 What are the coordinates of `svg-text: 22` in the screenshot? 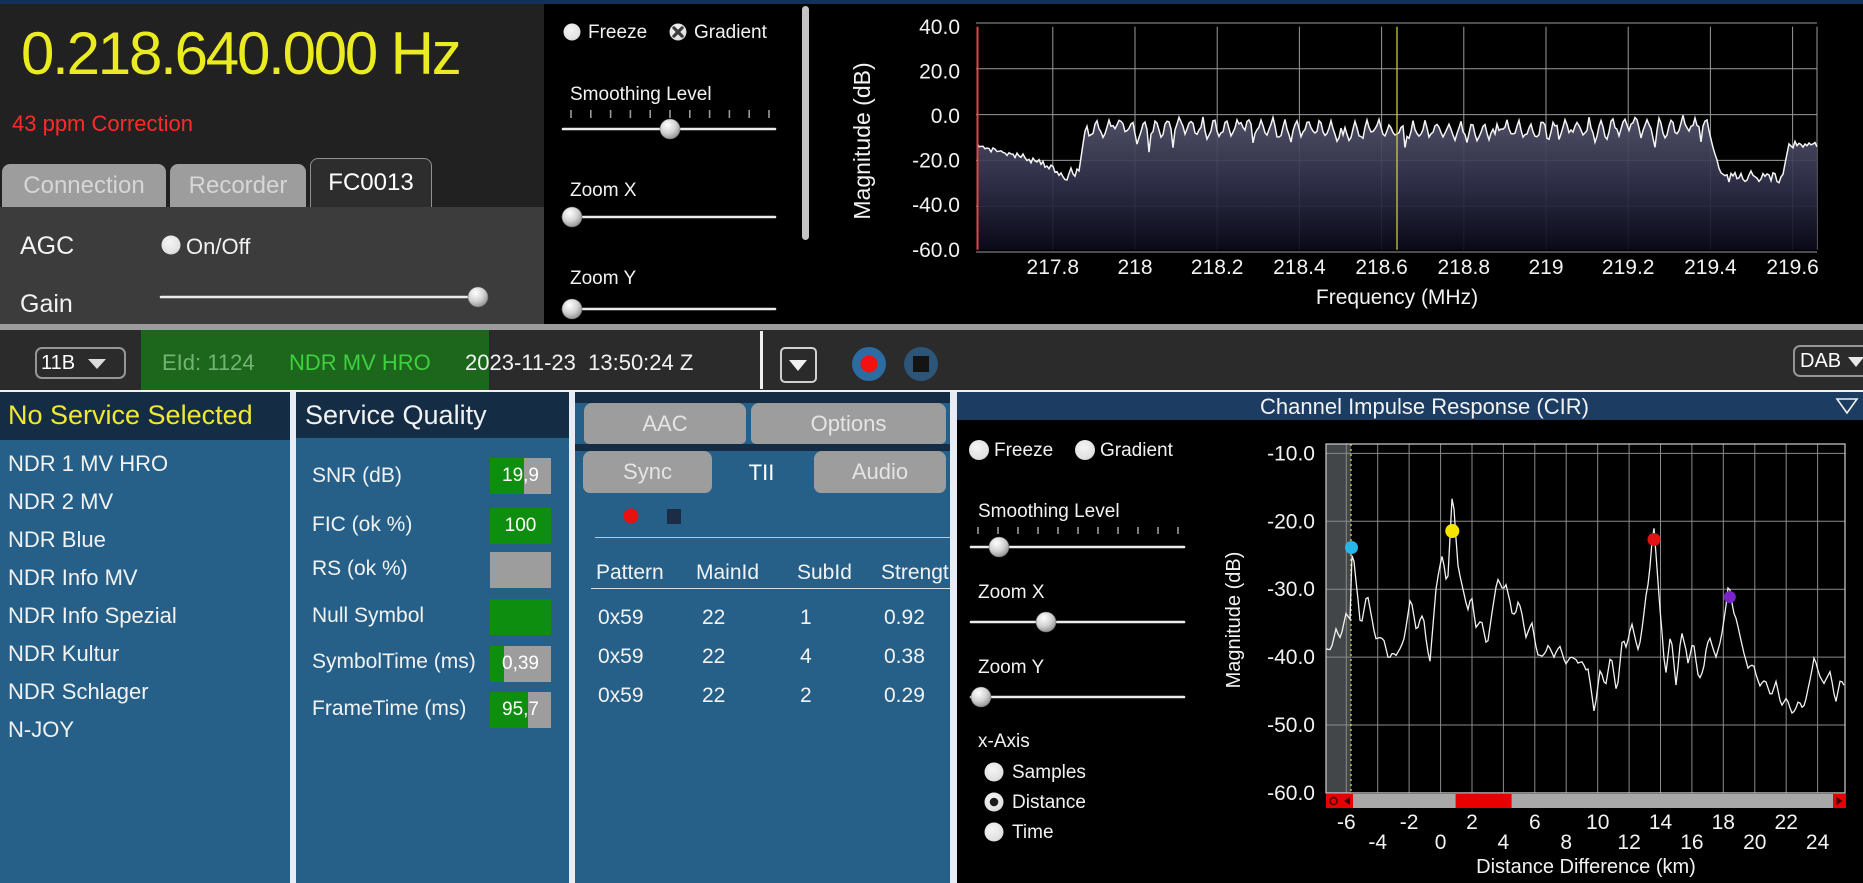 It's located at (1786, 822).